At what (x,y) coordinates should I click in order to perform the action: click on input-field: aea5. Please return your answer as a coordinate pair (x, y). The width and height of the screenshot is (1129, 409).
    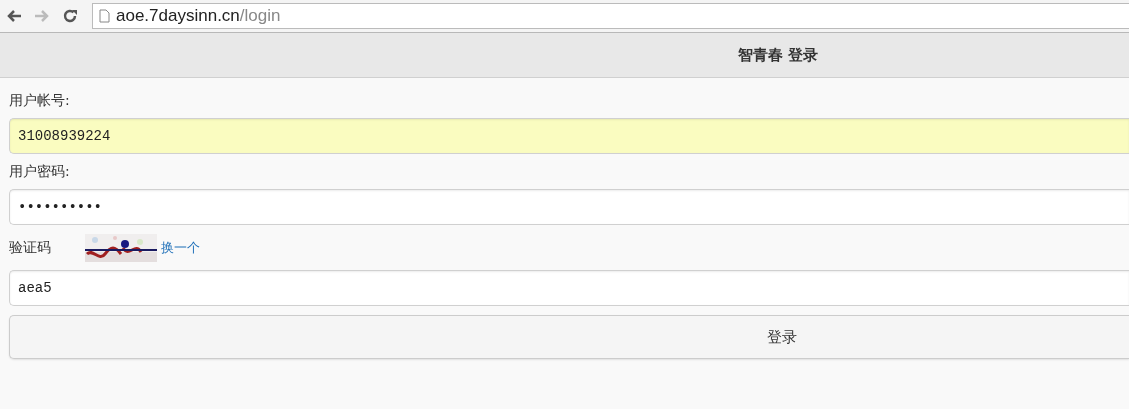
    Looking at the image, I should click on (569, 288).